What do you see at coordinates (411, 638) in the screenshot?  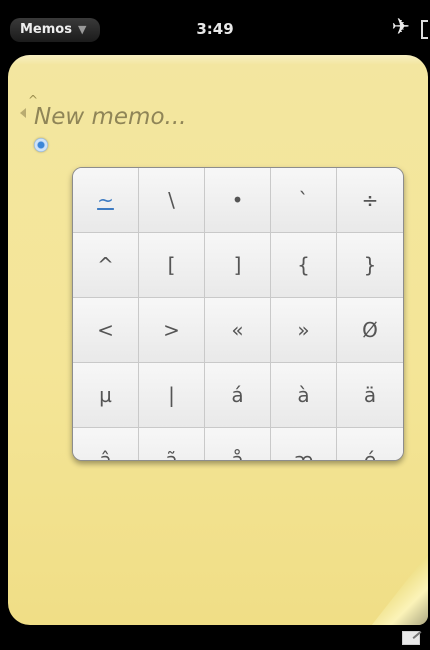 I see `new-memo-icon` at bounding box center [411, 638].